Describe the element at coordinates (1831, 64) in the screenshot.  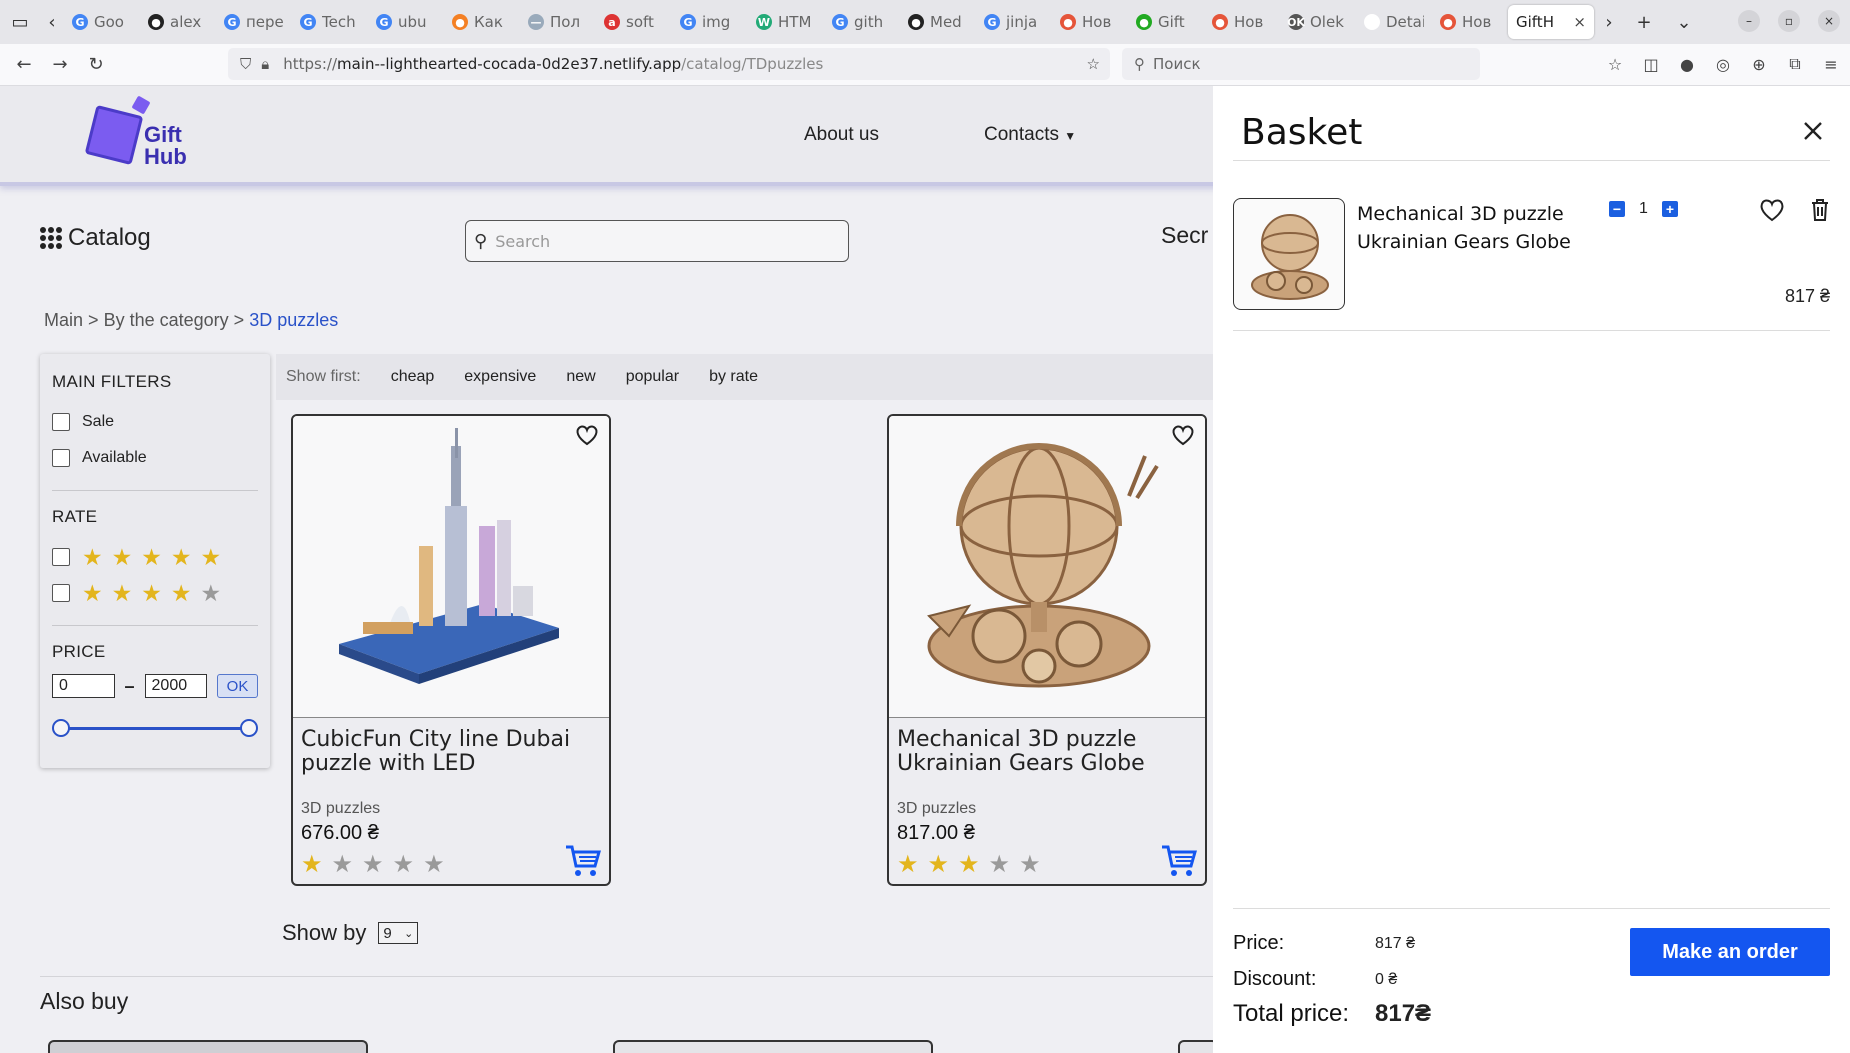
I see `menu-icon: ≡` at that location.